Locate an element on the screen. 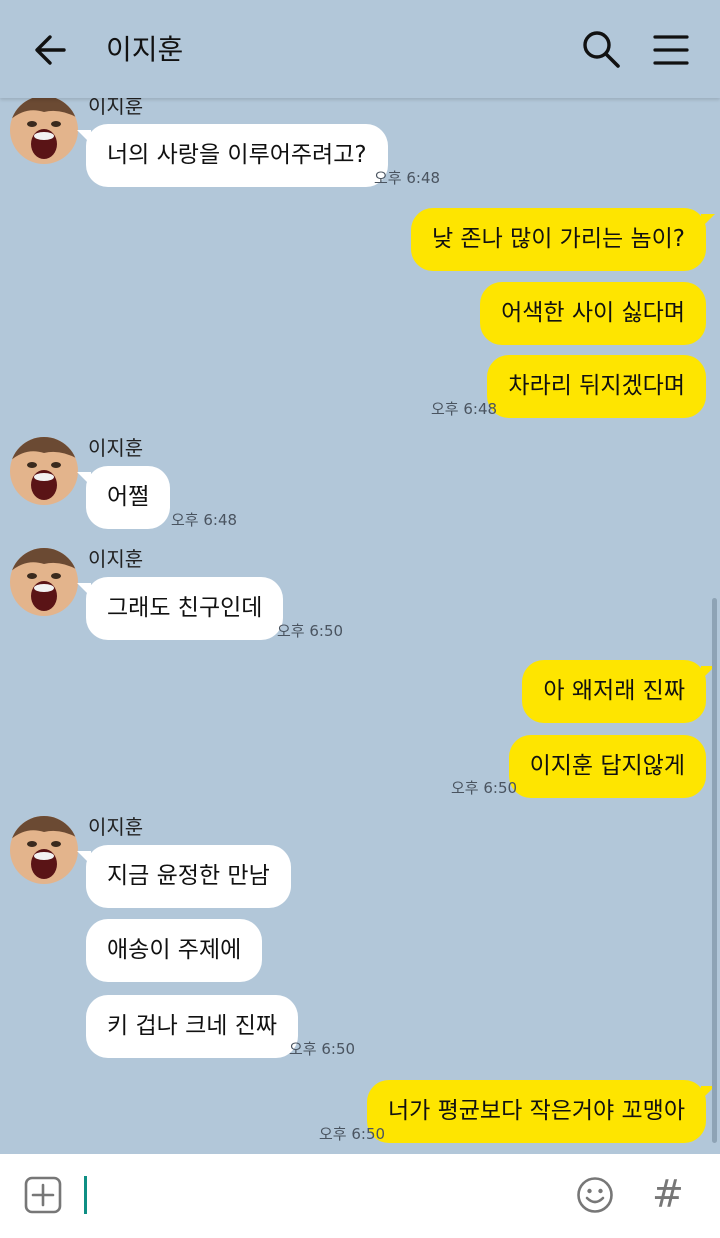 Image resolution: width=720 pixels, height=1238 pixels. emoji-icon is located at coordinates (595, 1195).